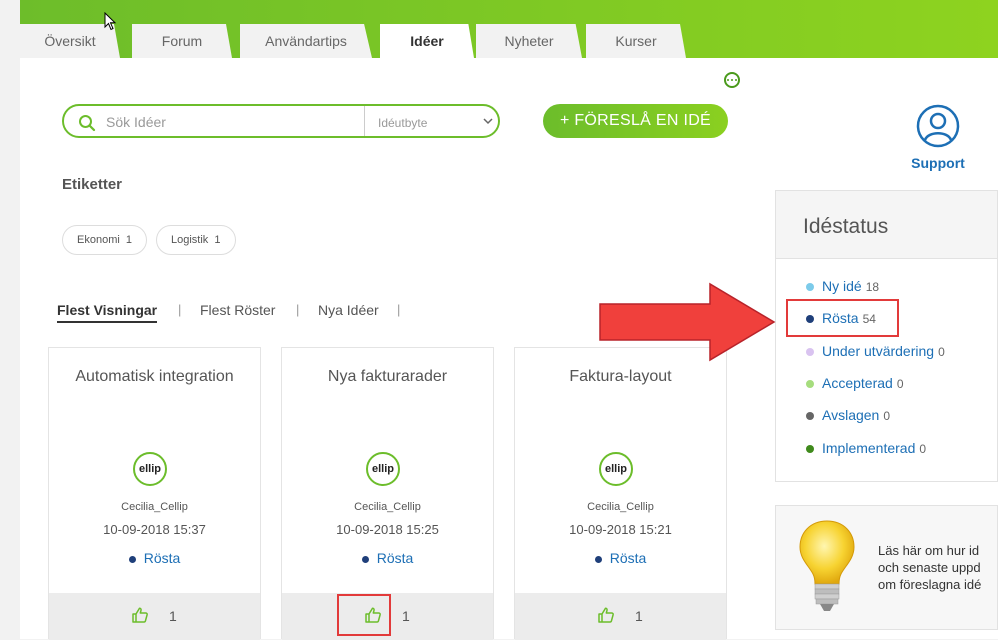  What do you see at coordinates (87, 123) in the screenshot?
I see `search-icon` at bounding box center [87, 123].